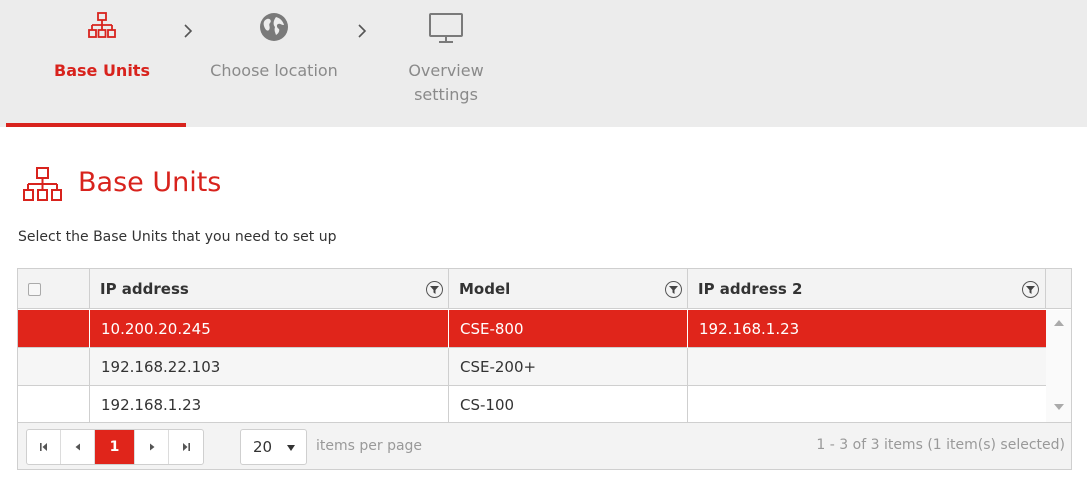 This screenshot has width=1087, height=486. Describe the element at coordinates (369, 446) in the screenshot. I see `items-per-page-label: items per page` at that location.